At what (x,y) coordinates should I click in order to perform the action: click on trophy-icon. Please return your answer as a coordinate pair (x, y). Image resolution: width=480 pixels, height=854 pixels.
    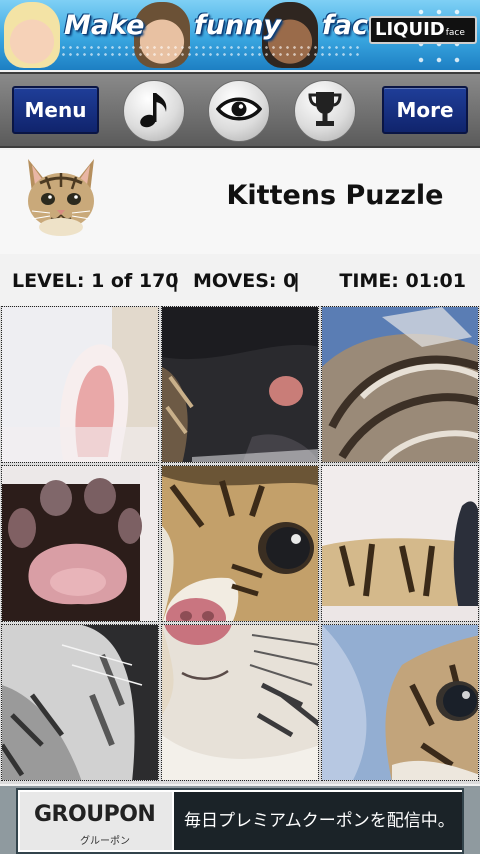
    Looking at the image, I should click on (325, 111).